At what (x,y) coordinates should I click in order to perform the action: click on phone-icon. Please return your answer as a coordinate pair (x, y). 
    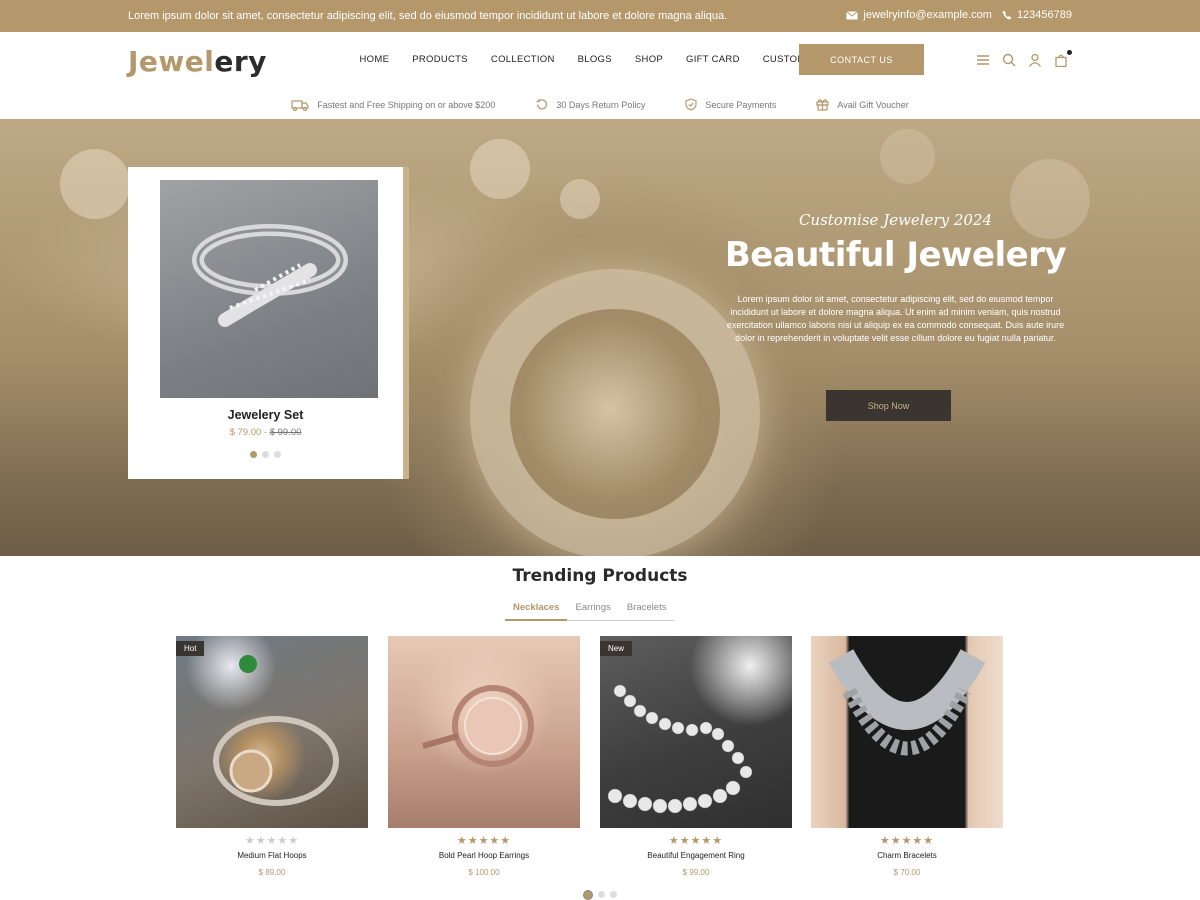
    Looking at the image, I should click on (1007, 15).